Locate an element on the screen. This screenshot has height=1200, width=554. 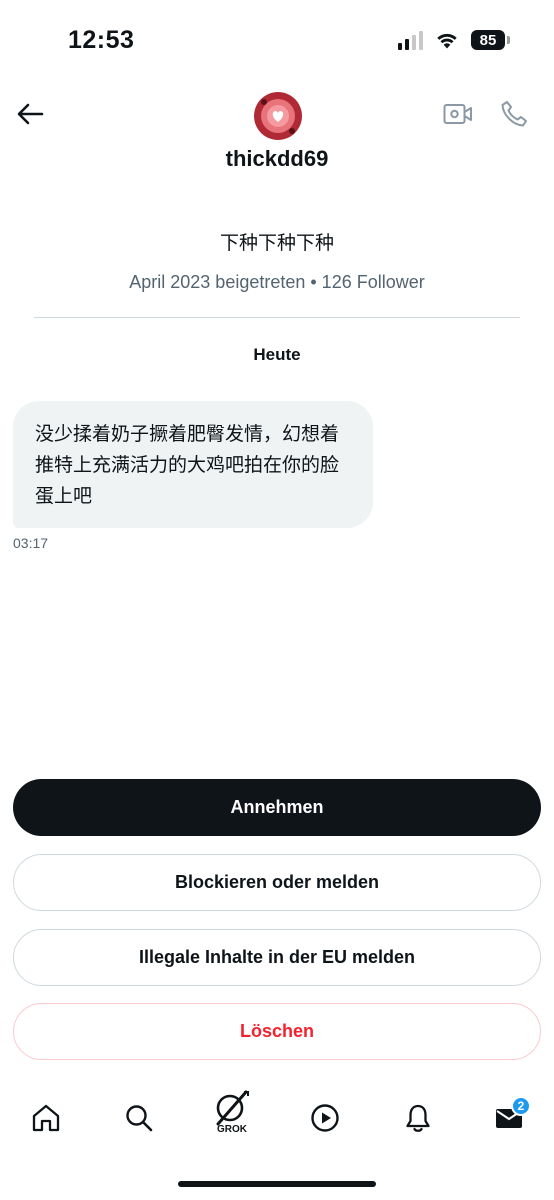
status-time: 12:53 is located at coordinates (101, 40).